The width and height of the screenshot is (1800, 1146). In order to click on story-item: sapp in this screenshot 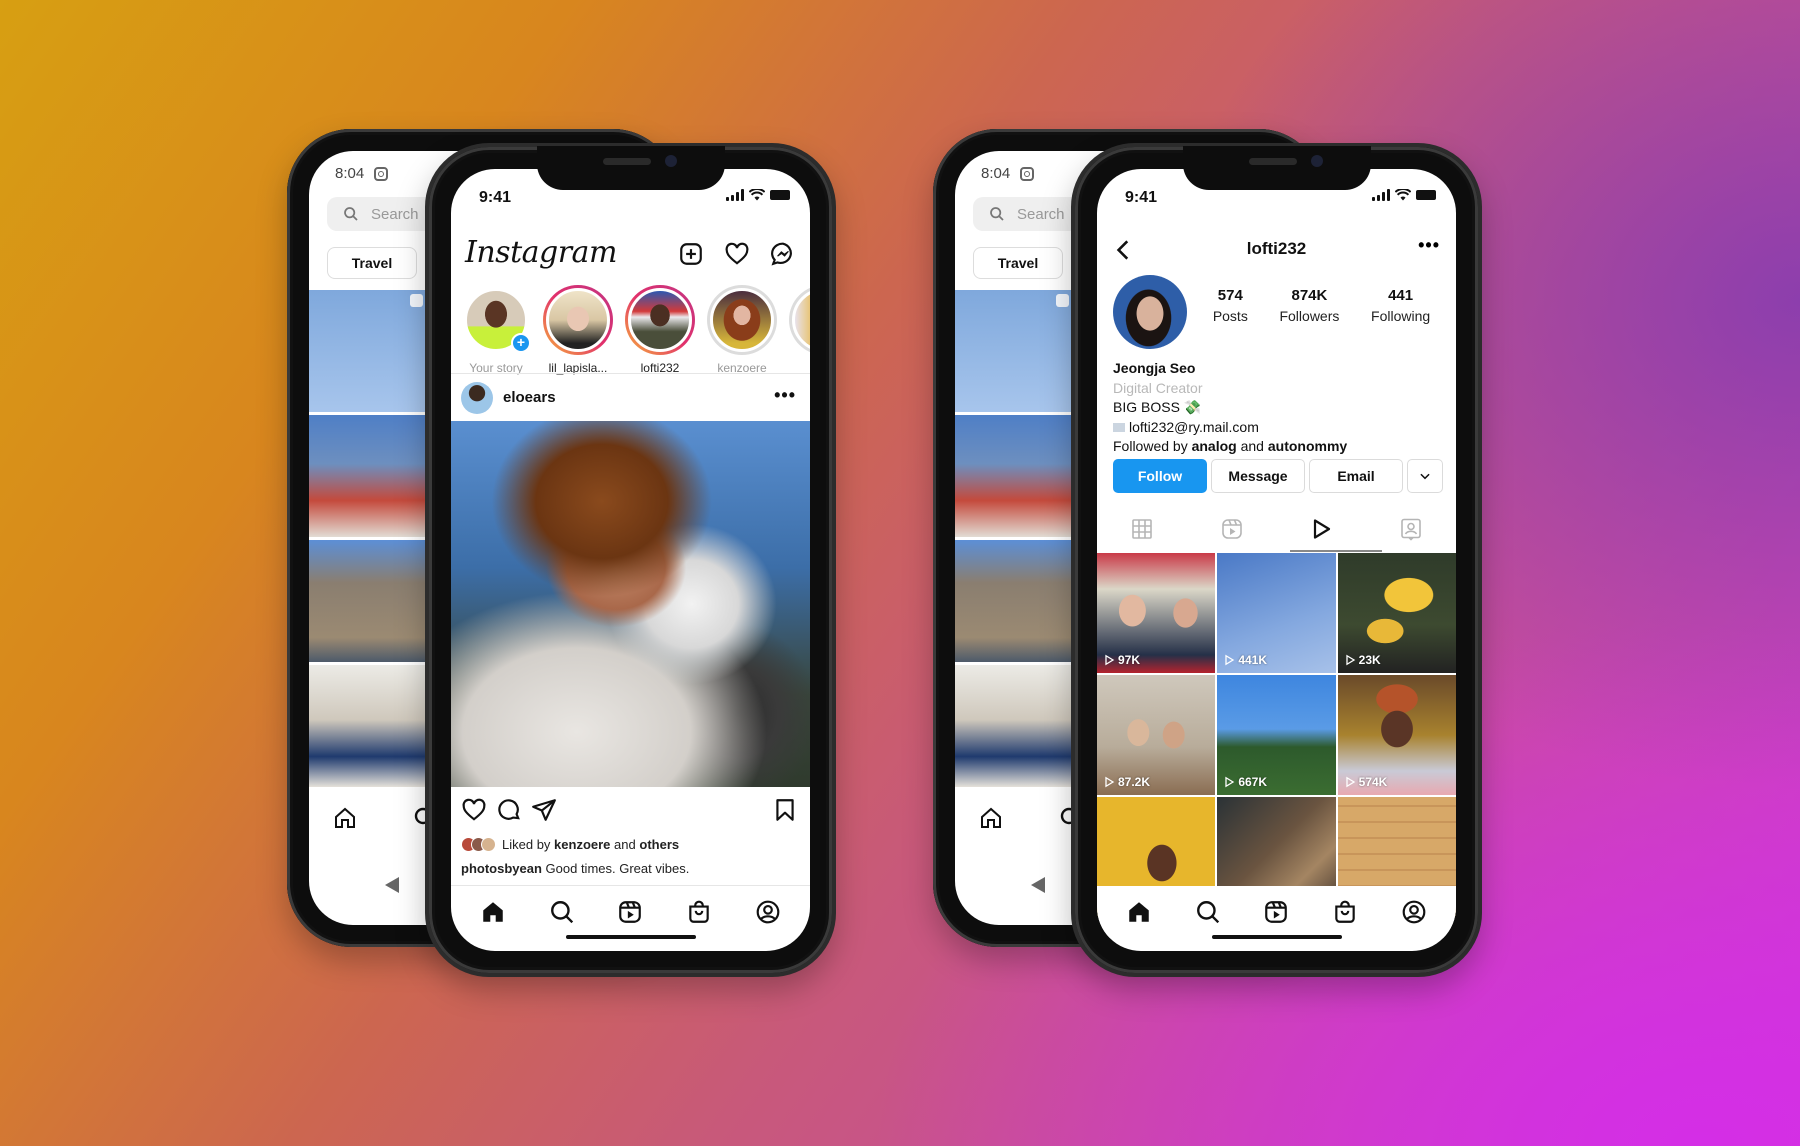, I will do `click(799, 330)`.